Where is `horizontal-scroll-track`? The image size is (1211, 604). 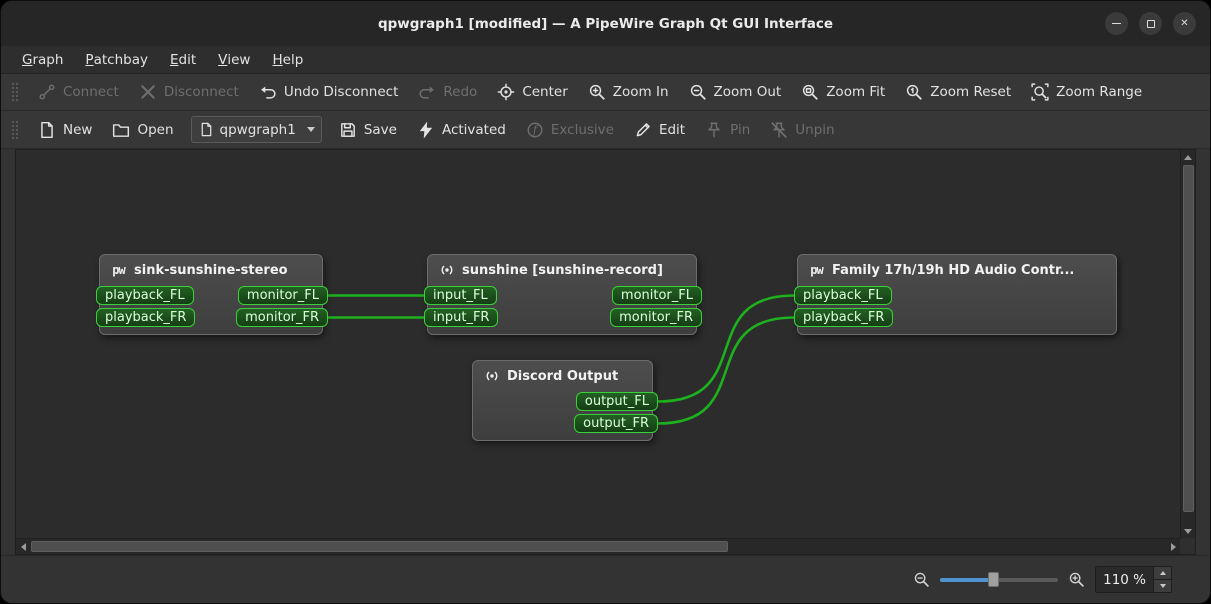 horizontal-scroll-track is located at coordinates (598, 546).